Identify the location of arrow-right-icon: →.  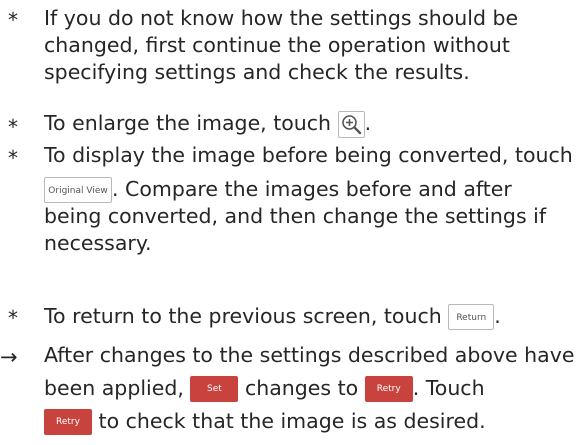
(9, 357).